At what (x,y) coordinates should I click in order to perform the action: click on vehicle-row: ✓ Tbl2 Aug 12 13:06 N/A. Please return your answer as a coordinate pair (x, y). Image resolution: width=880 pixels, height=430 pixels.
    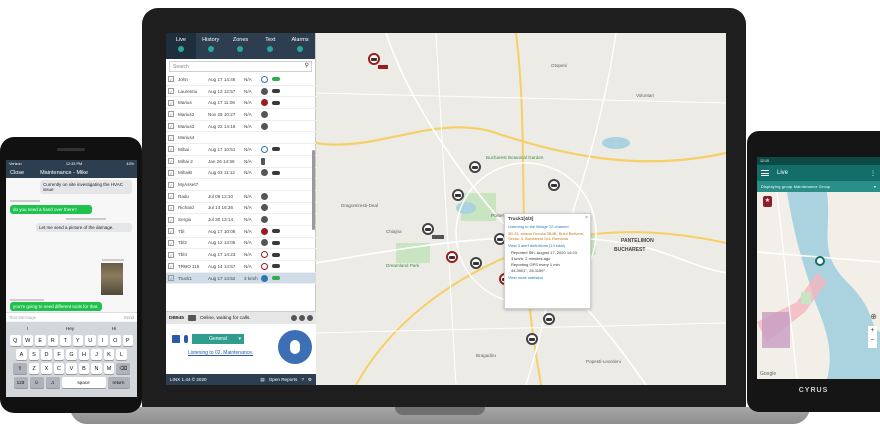
    Looking at the image, I should click on (241, 244).